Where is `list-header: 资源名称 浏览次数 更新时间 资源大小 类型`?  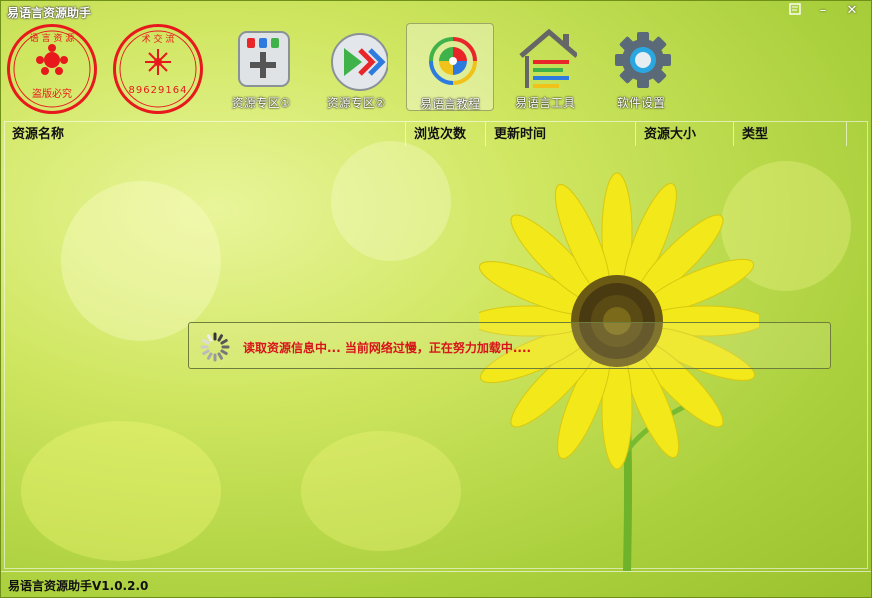 list-header: 资源名称 浏览次数 更新时间 资源大小 类型 is located at coordinates (436, 134).